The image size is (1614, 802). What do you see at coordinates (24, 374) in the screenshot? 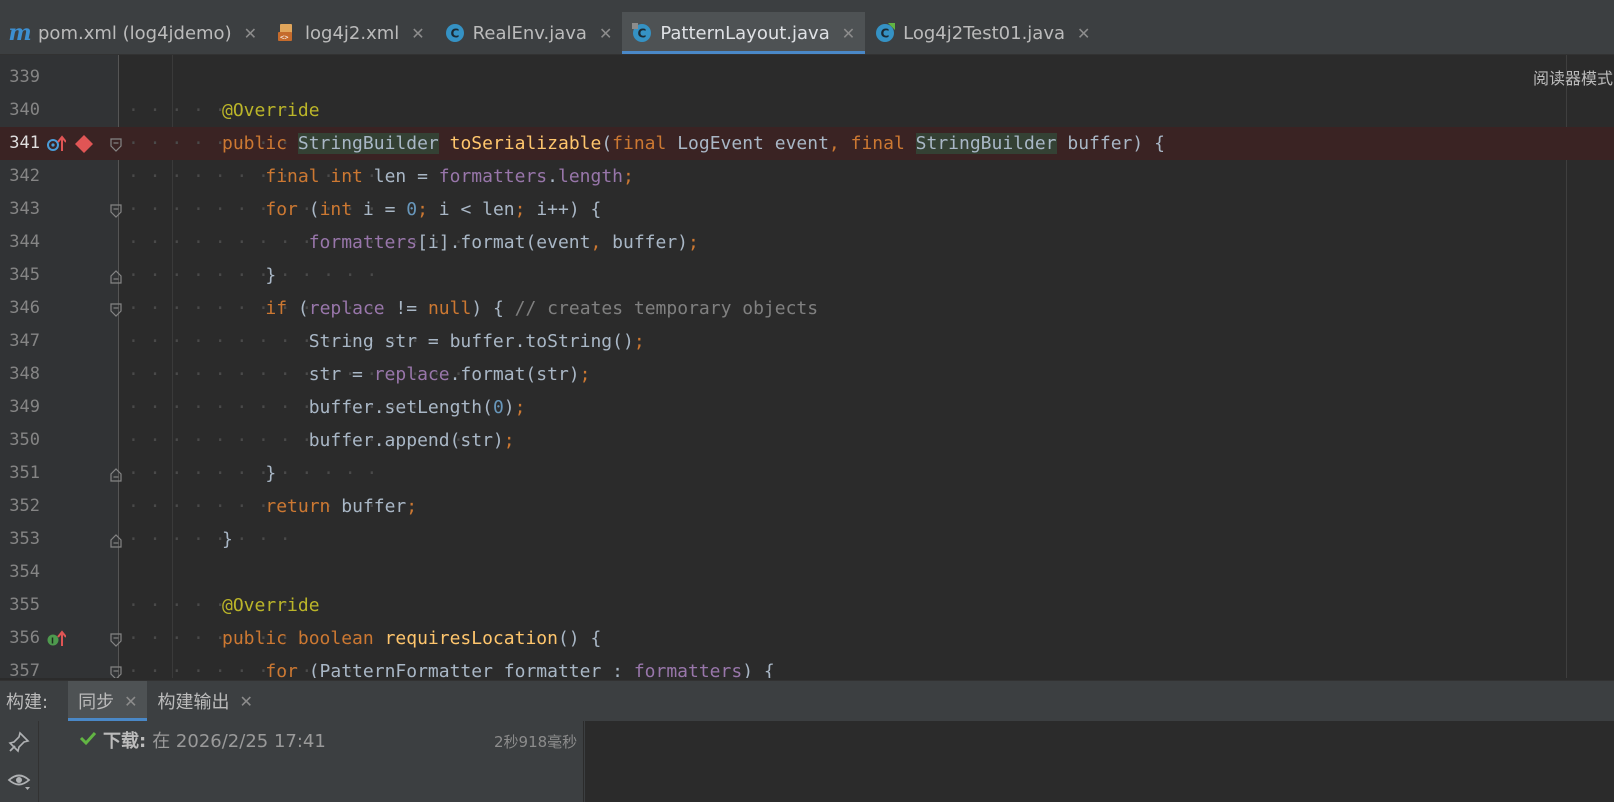
I see `line-number: 348` at bounding box center [24, 374].